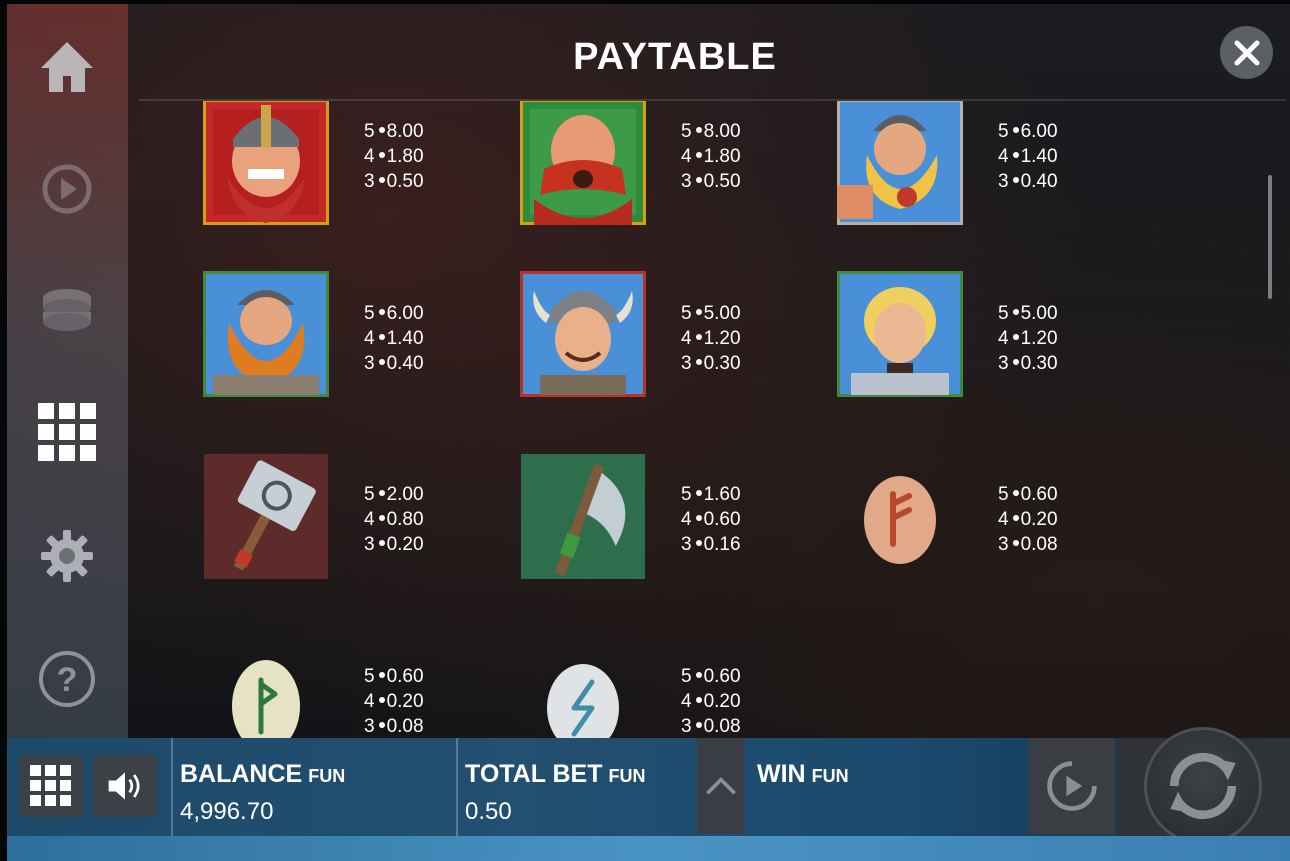 Image resolution: width=1290 pixels, height=861 pixels. Describe the element at coordinates (286, 527) in the screenshot. I see `paytable-entry: 5 2.00 4 0.80 3 0.20` at that location.